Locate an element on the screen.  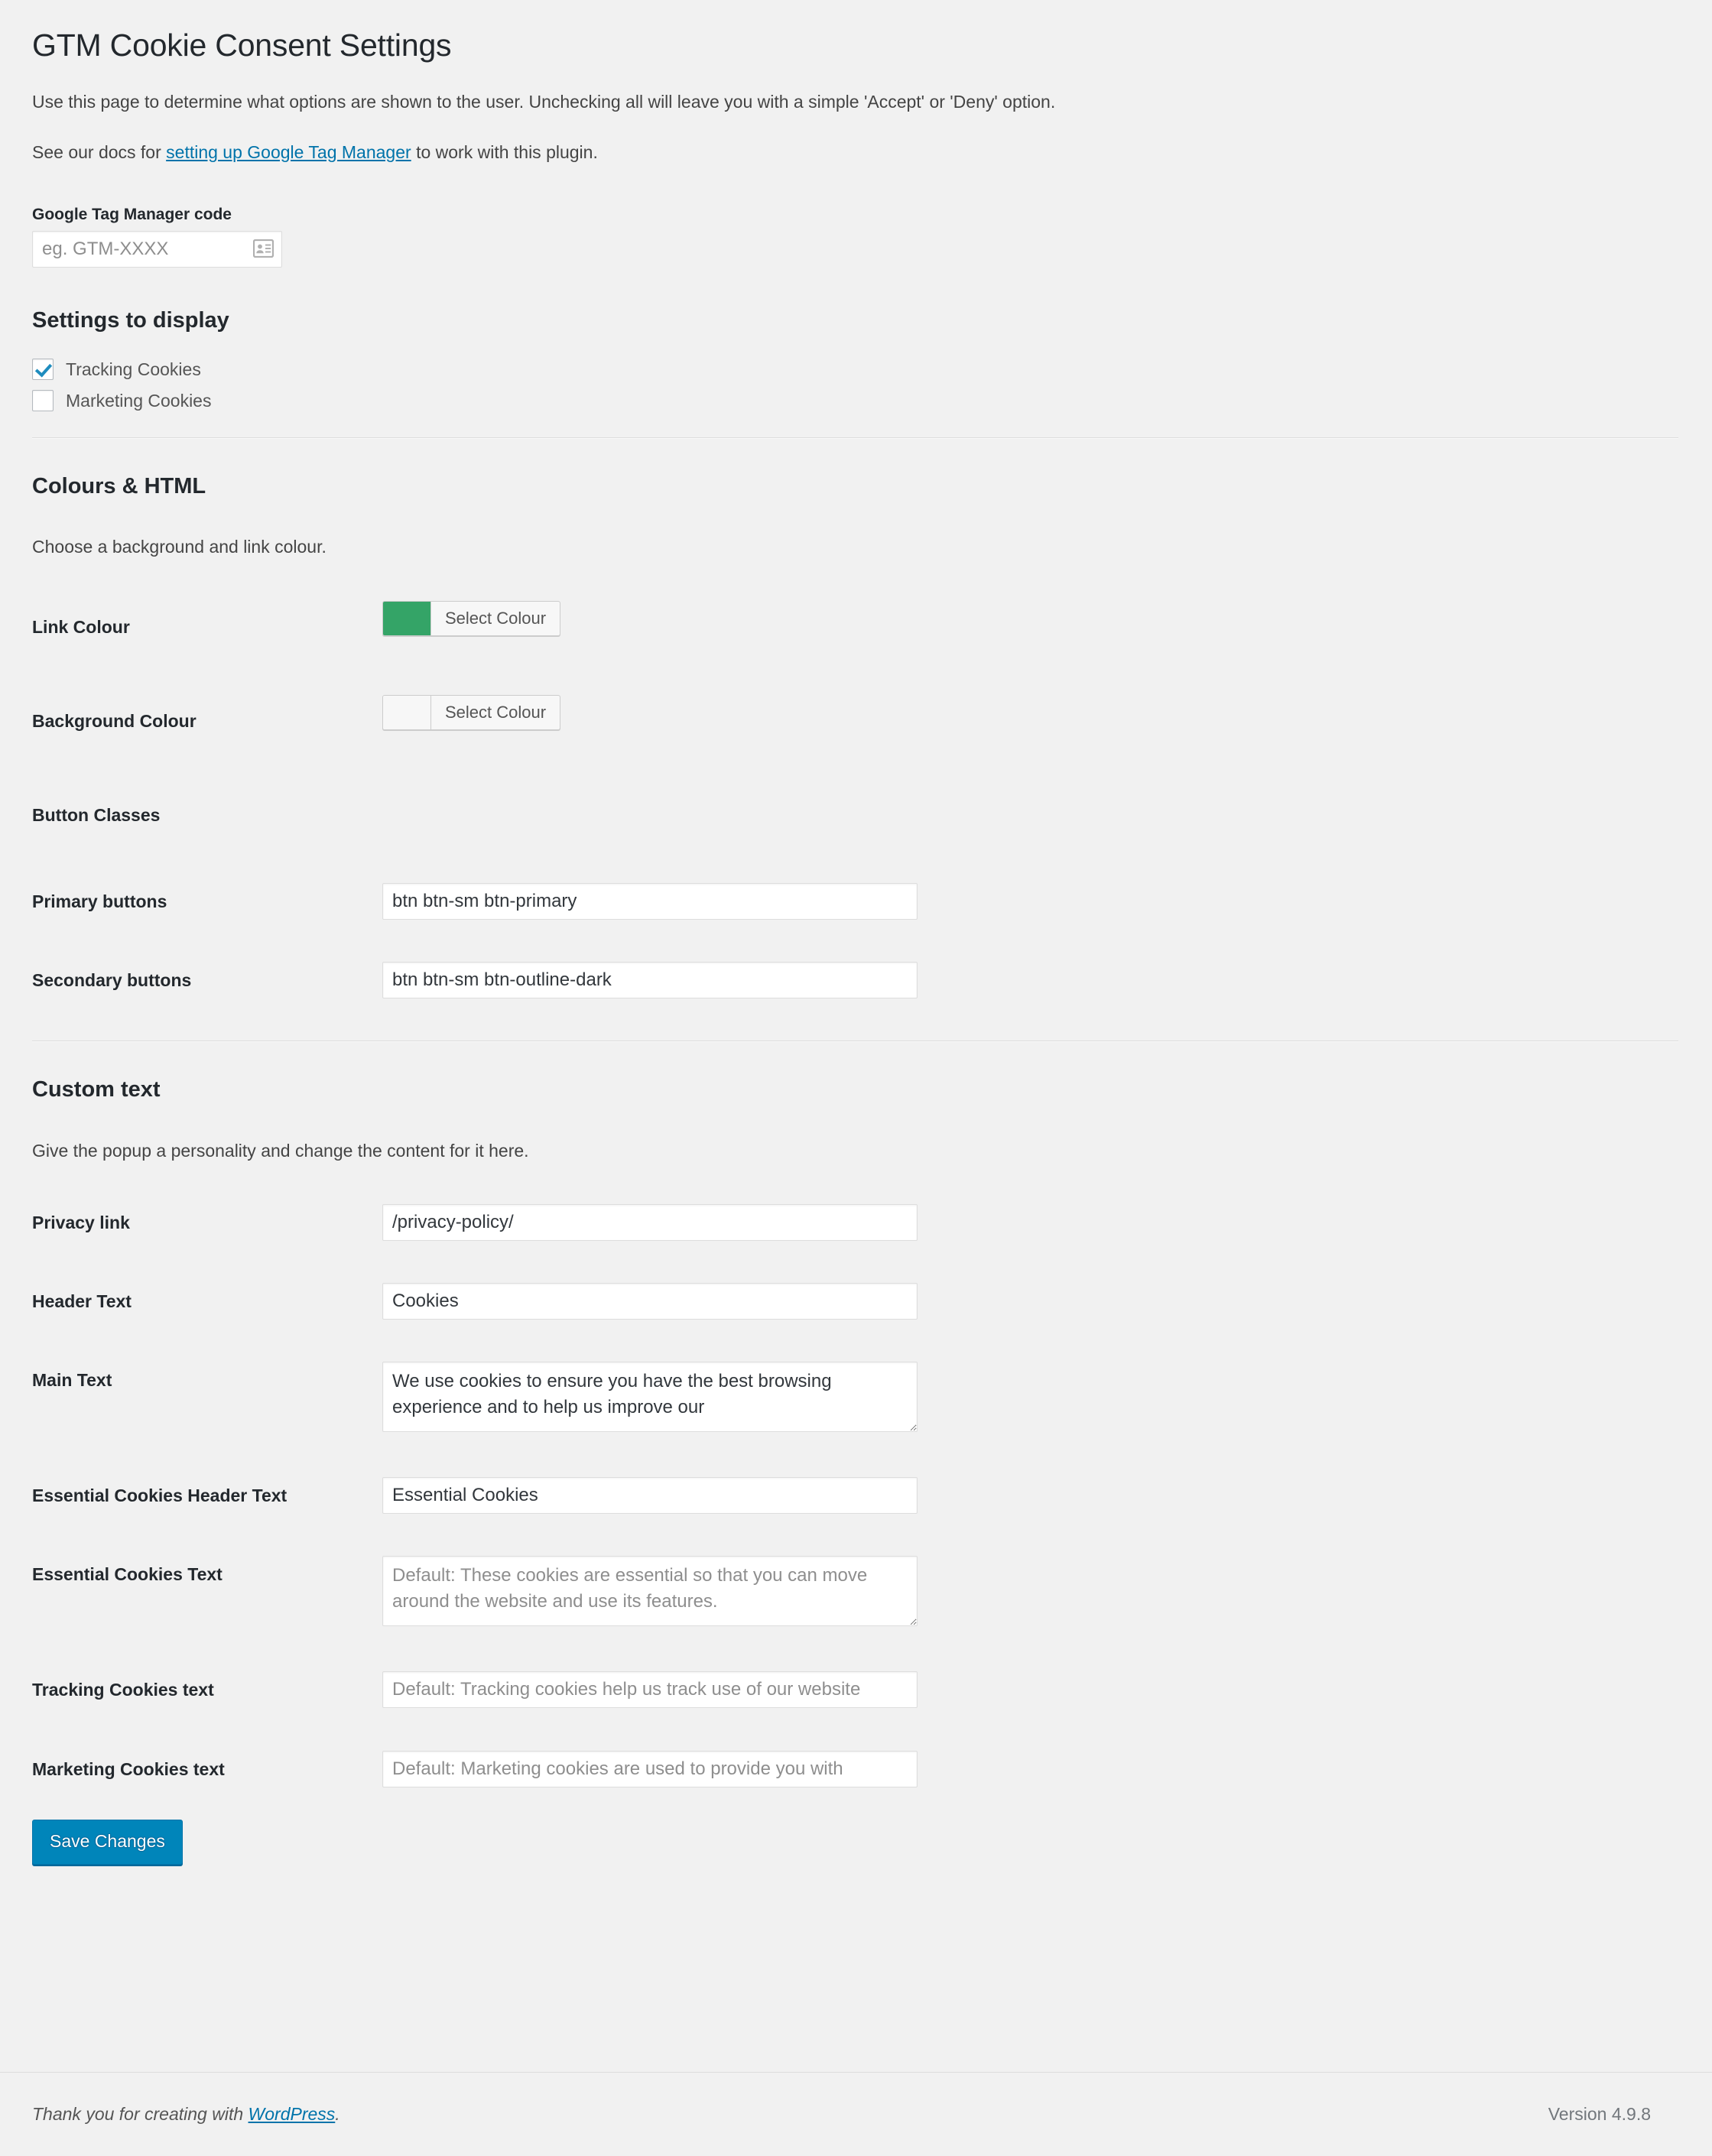
docs-link: setting up Google Tag Manager is located at coordinates (288, 152).